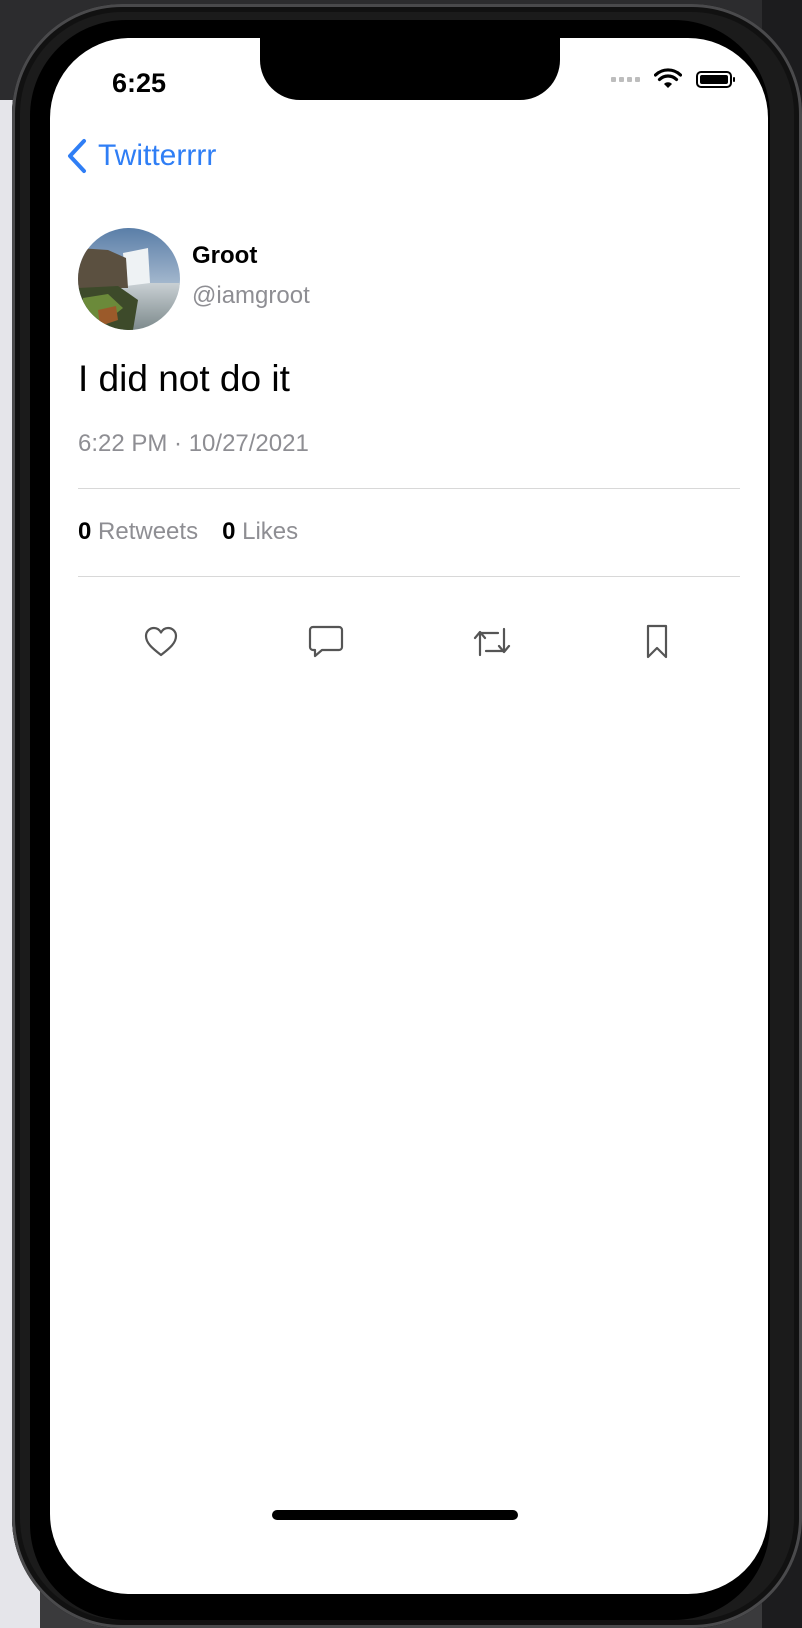 Image resolution: width=802 pixels, height=1628 pixels. What do you see at coordinates (85, 531) in the screenshot?
I see `retweets-count: 0` at bounding box center [85, 531].